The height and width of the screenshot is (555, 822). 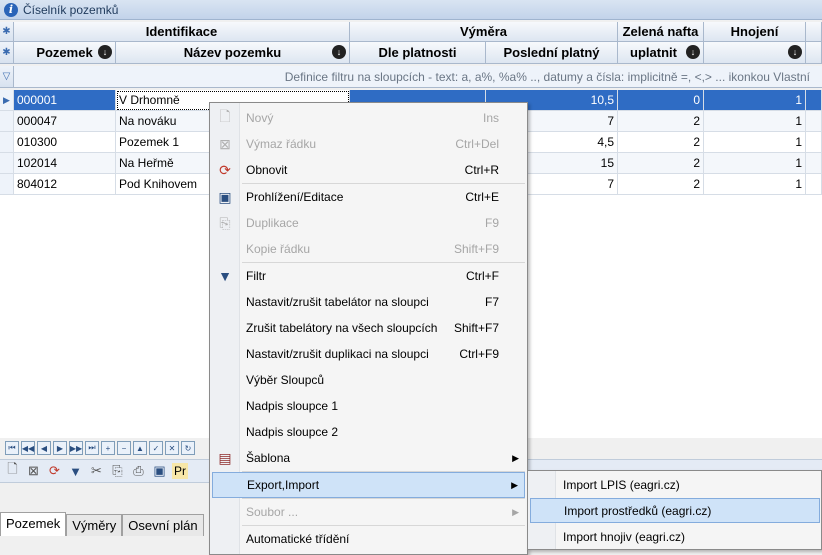 I want to click on submenu-item-import-prostredku: Import prostředků (eagri.cz), so click(x=675, y=510).